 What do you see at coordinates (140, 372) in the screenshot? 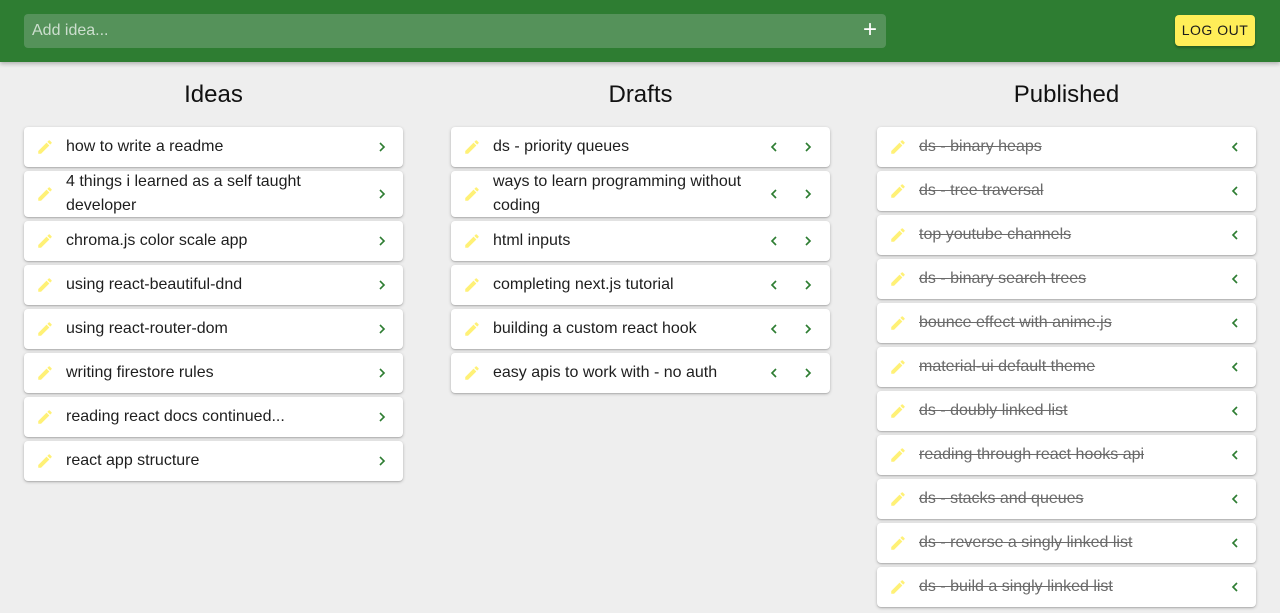
I see `ideas-card-title: writing firestore rules` at bounding box center [140, 372].